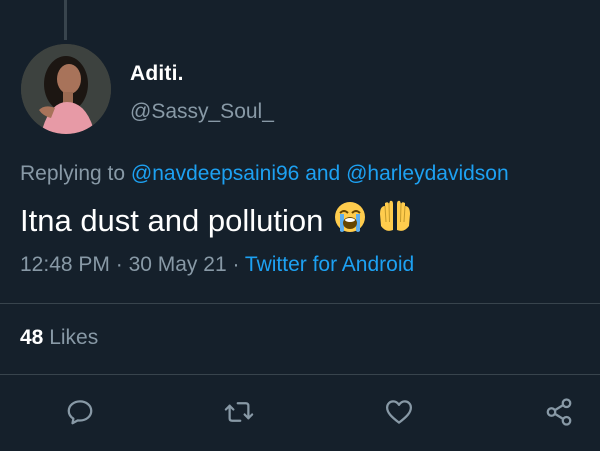  What do you see at coordinates (178, 264) in the screenshot?
I see `tweet-date: 30 May 21` at bounding box center [178, 264].